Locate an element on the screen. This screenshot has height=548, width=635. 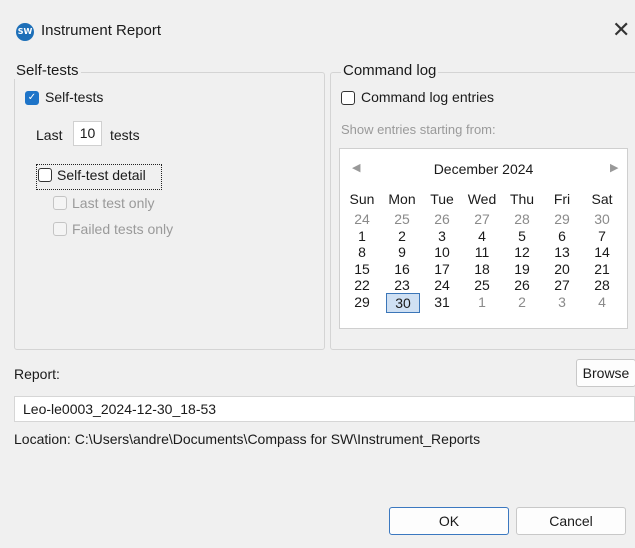
calendar-day: 9 is located at coordinates (402, 252).